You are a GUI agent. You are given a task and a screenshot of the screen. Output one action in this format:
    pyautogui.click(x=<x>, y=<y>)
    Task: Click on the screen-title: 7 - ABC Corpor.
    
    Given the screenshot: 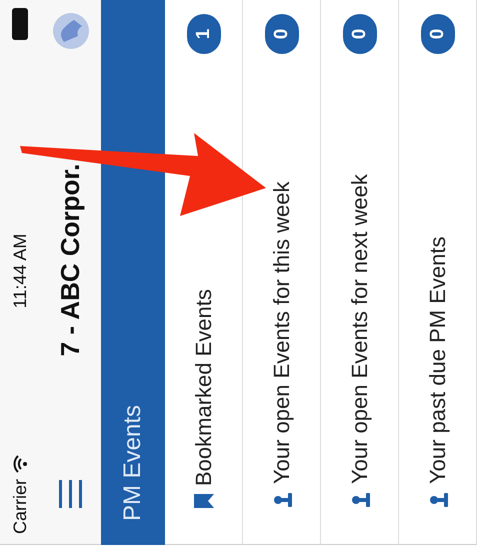 What is the action you would take?
    pyautogui.click(x=70, y=260)
    